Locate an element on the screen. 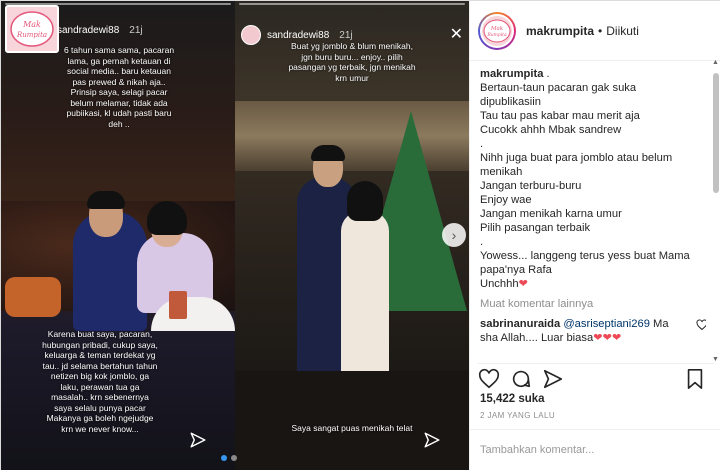 The image size is (720, 470). caption-line: Jangan terburu-buru is located at coordinates (531, 186).